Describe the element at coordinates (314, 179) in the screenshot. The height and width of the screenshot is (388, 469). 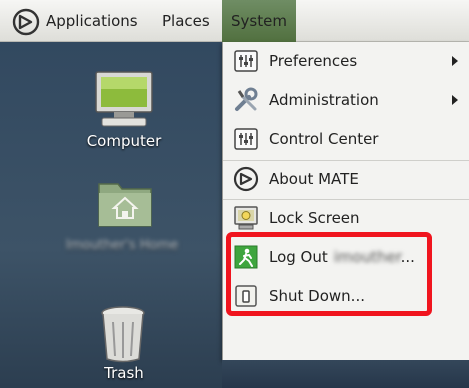
I see `menu-item-label: About MATE` at that location.